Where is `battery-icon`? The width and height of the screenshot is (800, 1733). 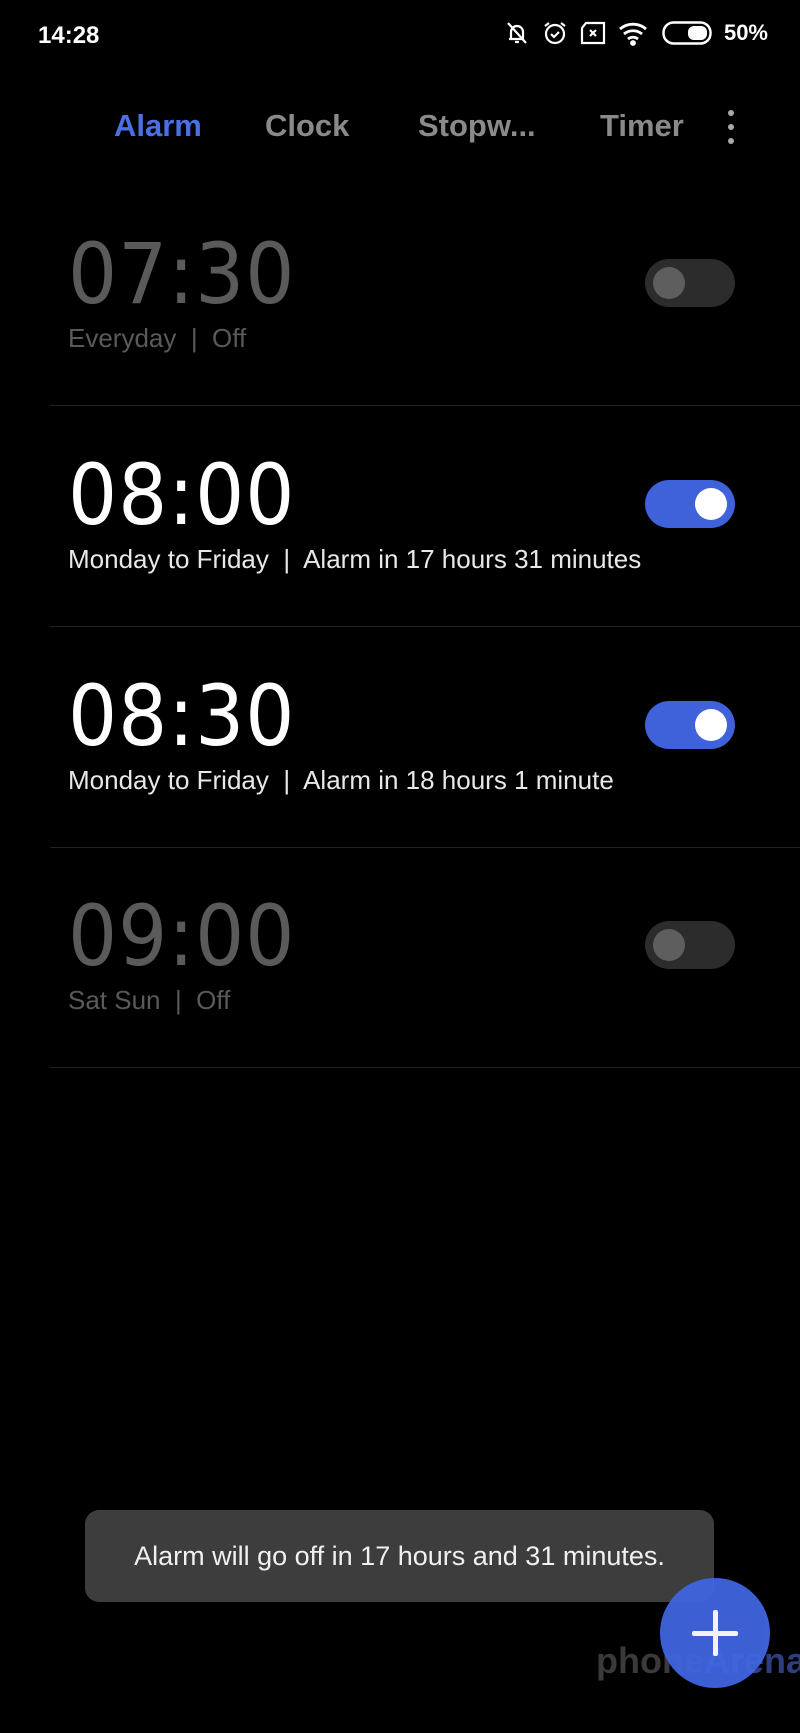 battery-icon is located at coordinates (687, 33).